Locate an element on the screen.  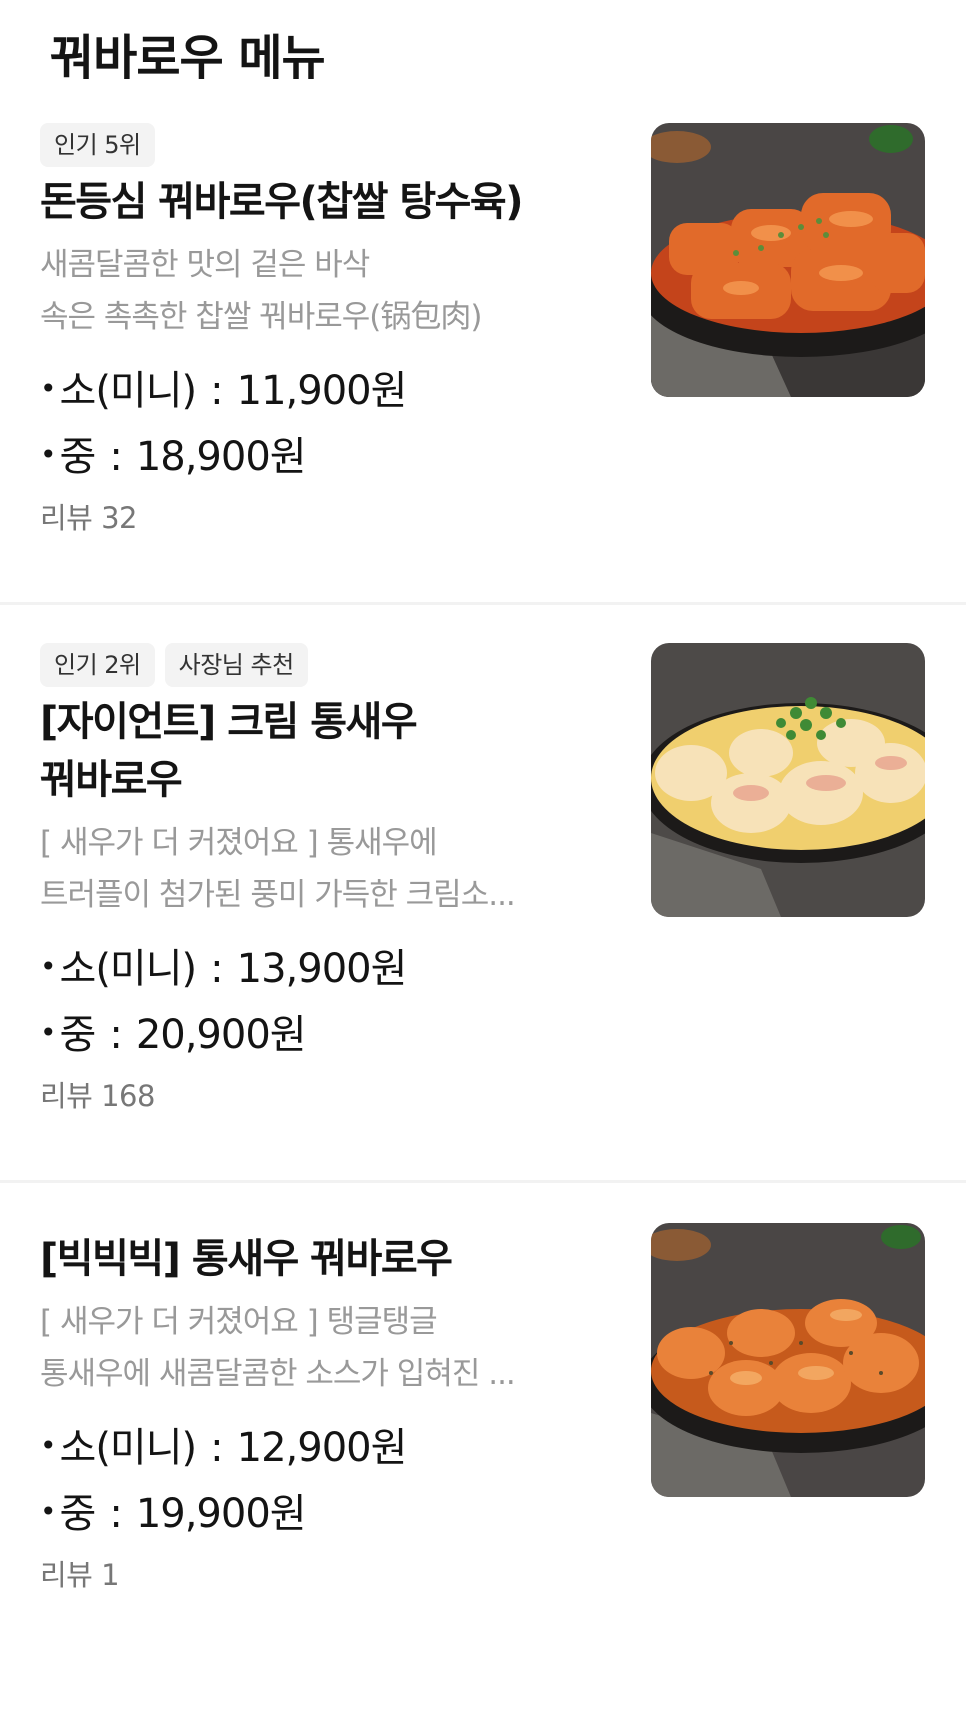
owner-recommend-badge: 사장님 추천 is located at coordinates (236, 665).